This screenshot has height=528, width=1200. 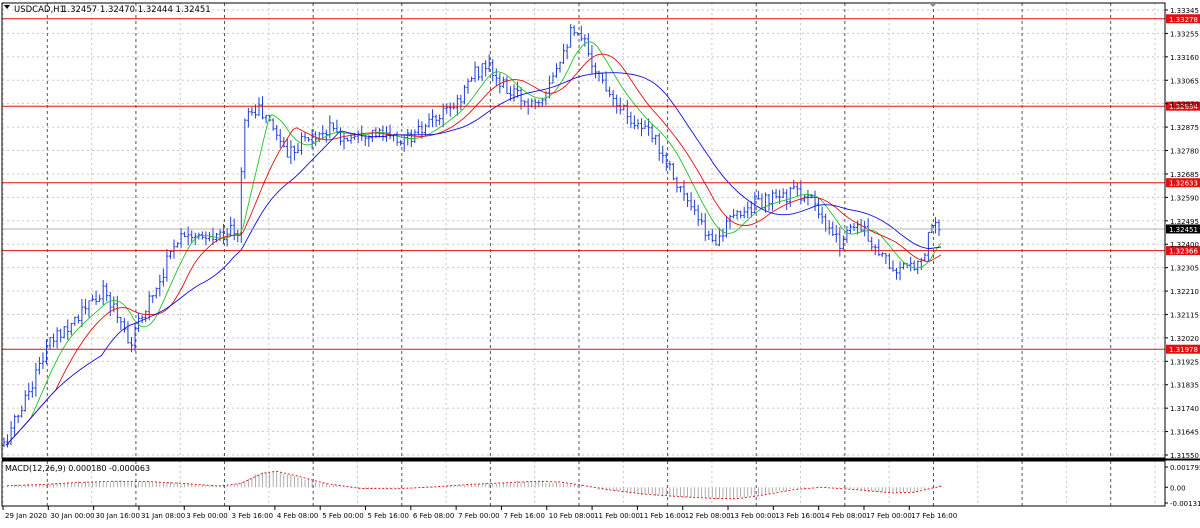 I want to click on y-tick-label: 1.31740, so click(x=1184, y=409).